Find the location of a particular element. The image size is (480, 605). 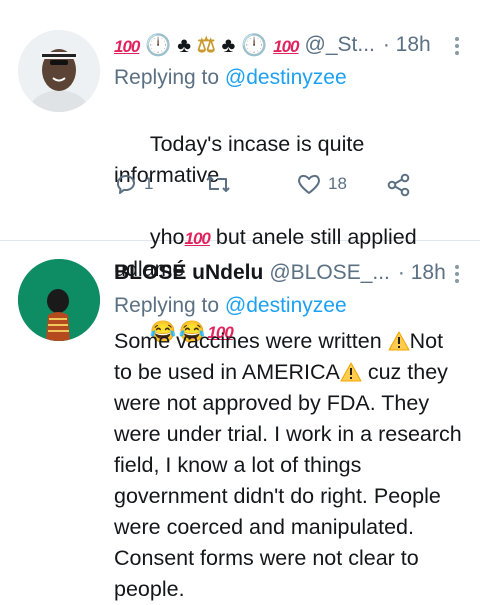

share-button is located at coordinates (399, 185).